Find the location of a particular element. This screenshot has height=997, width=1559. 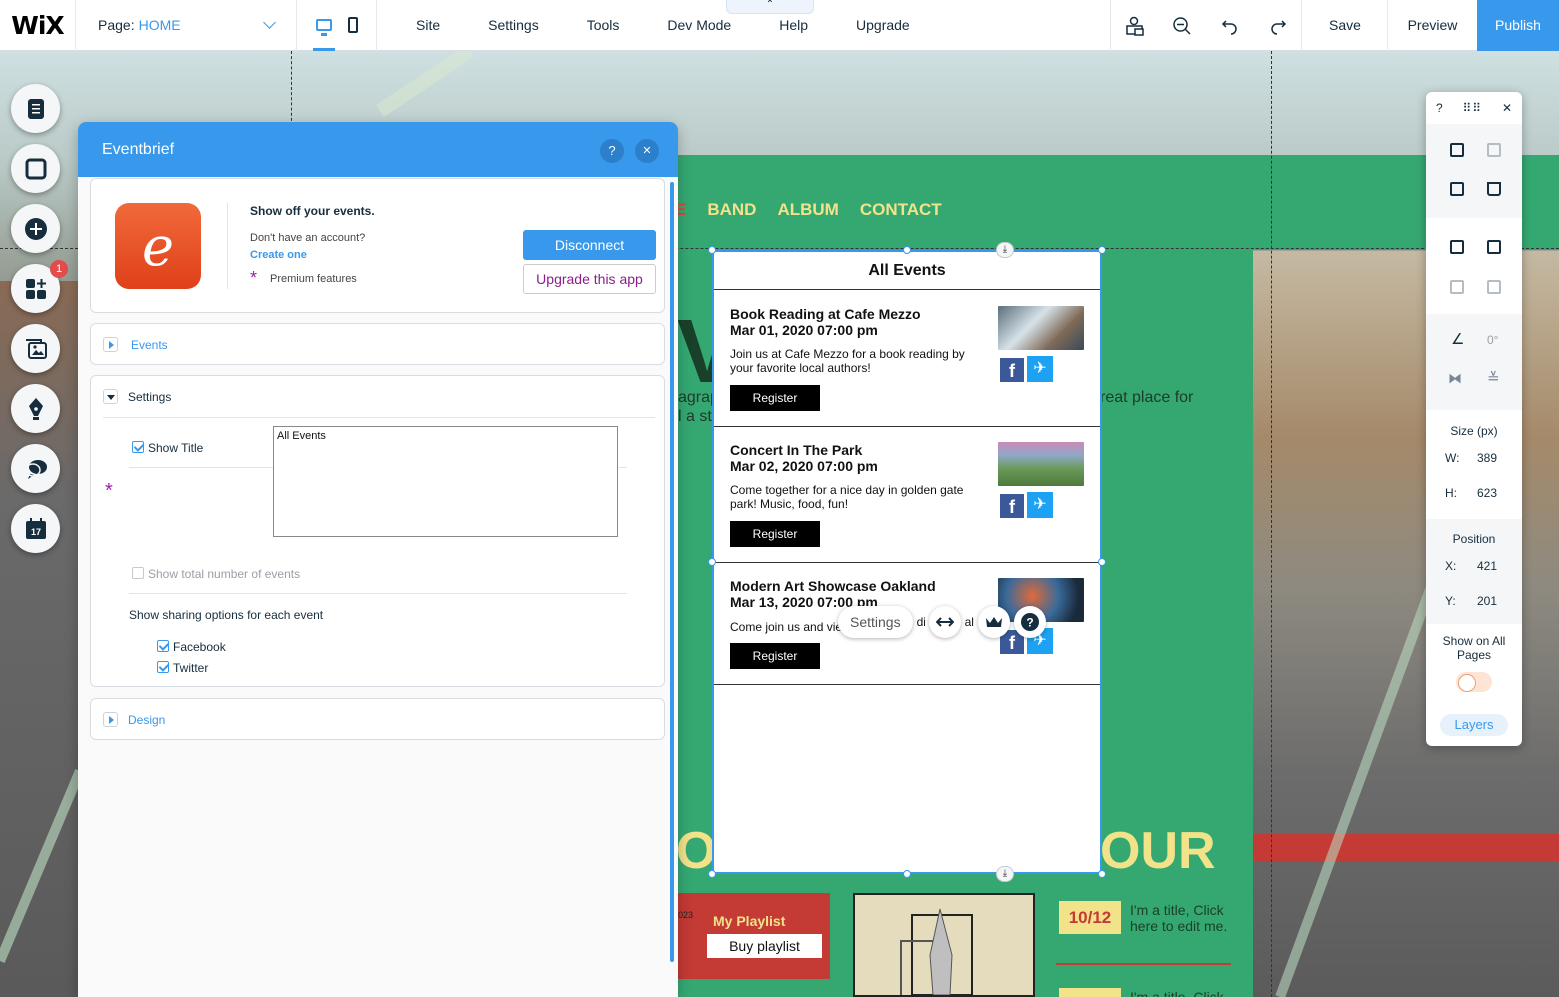

redo-icon is located at coordinates (1278, 25).